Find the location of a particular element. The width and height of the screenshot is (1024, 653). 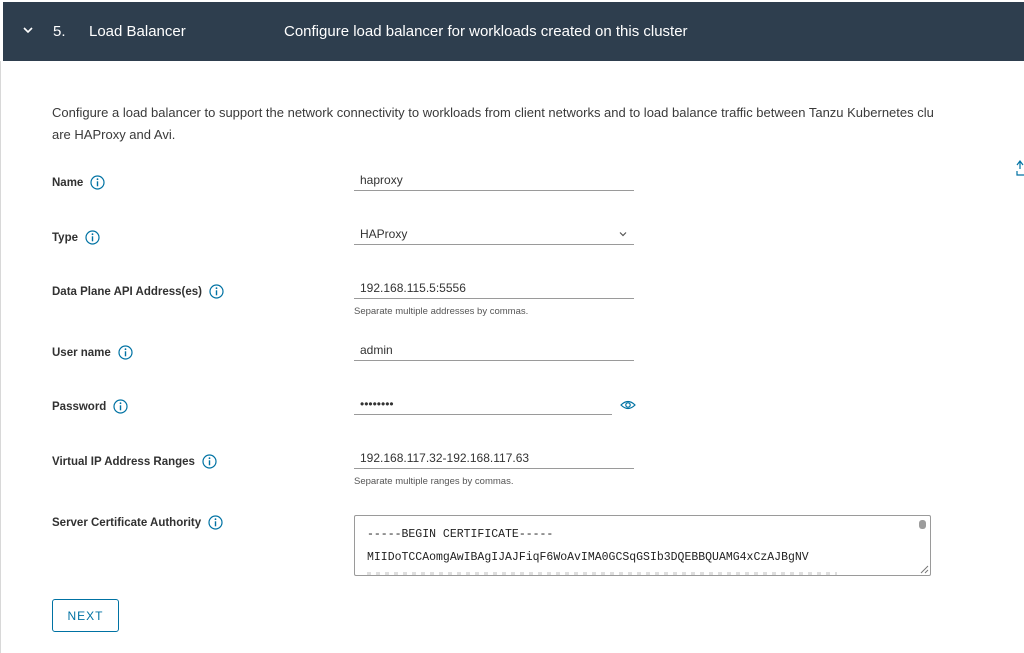

step-number: 5. is located at coordinates (59, 31).